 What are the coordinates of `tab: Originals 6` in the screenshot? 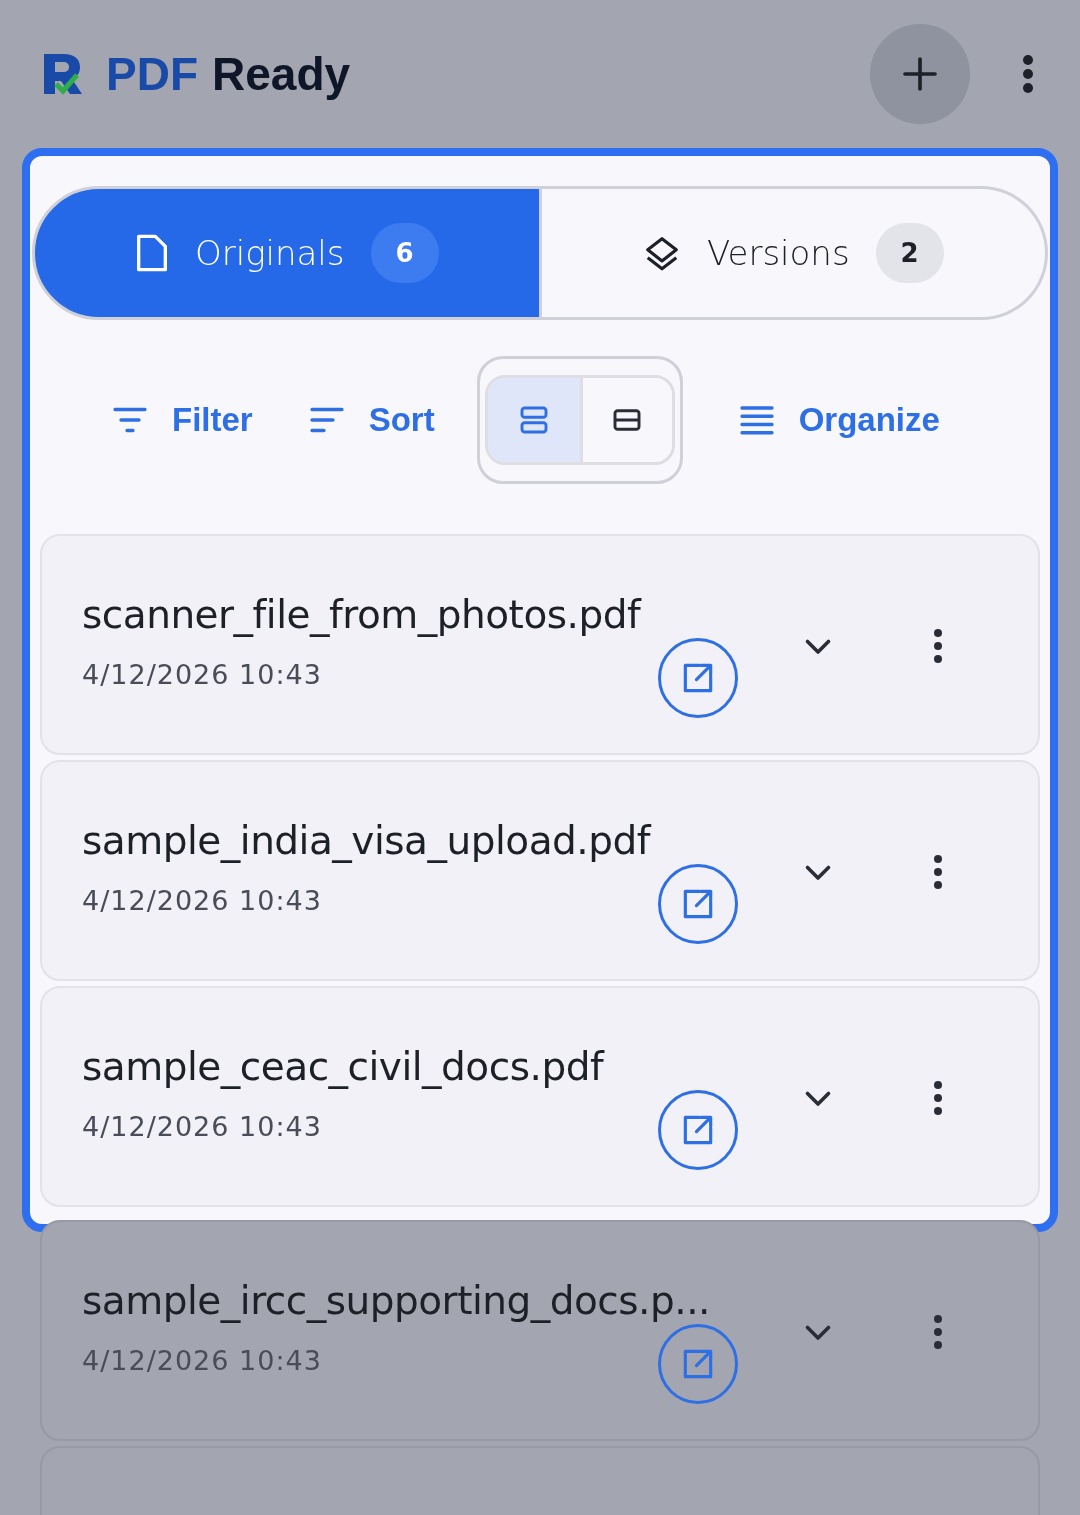 It's located at (287, 253).